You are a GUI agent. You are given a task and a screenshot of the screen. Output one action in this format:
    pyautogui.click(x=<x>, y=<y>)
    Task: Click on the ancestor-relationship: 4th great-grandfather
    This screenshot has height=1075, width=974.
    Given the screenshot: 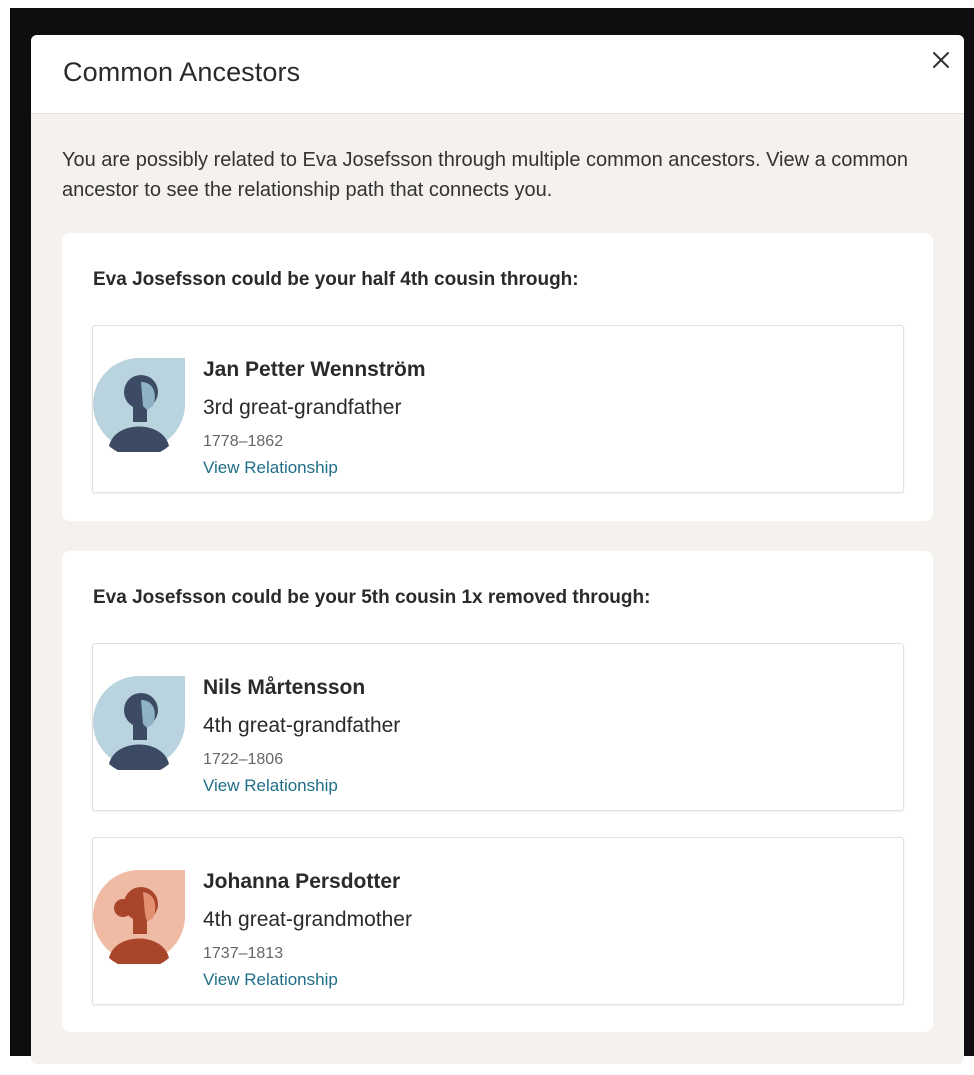 What is the action you would take?
    pyautogui.click(x=302, y=725)
    